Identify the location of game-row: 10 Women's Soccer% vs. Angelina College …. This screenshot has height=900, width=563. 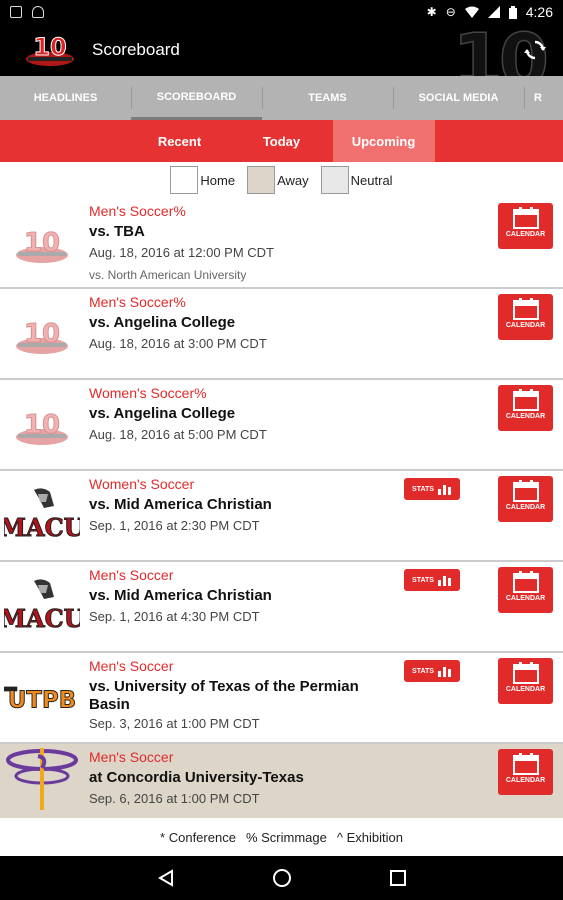
(281, 425).